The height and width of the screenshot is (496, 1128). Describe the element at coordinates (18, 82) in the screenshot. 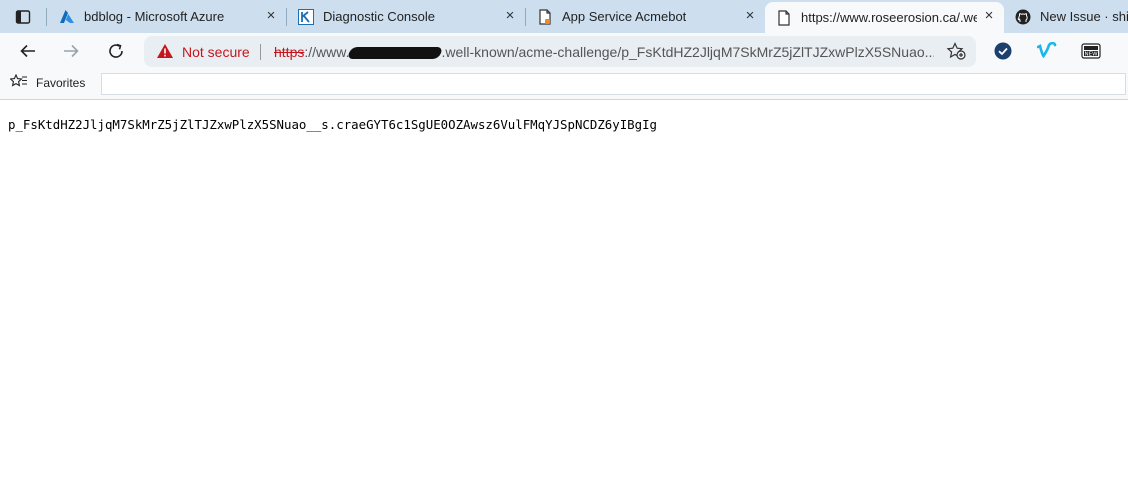

I see `favorites-star-icon` at that location.